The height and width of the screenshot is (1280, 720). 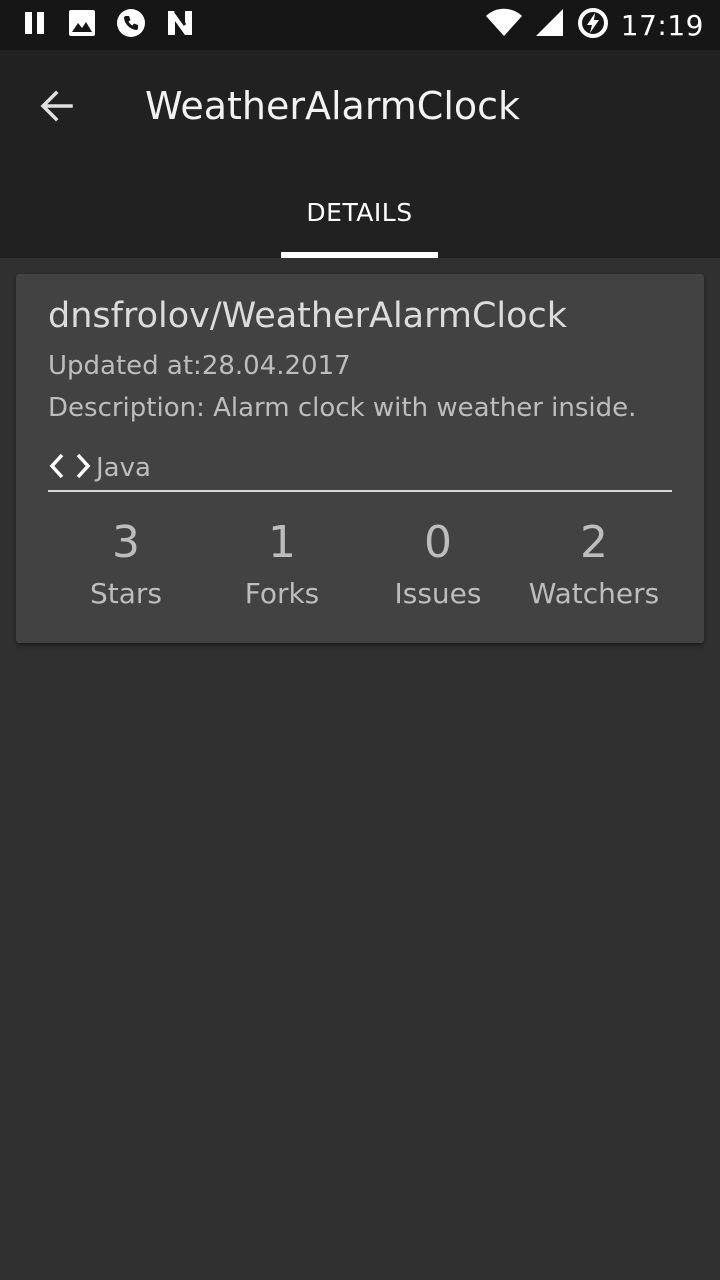 I want to click on repo-full-name: dnsfrolov/WeatherAlarmClock, so click(x=308, y=316).